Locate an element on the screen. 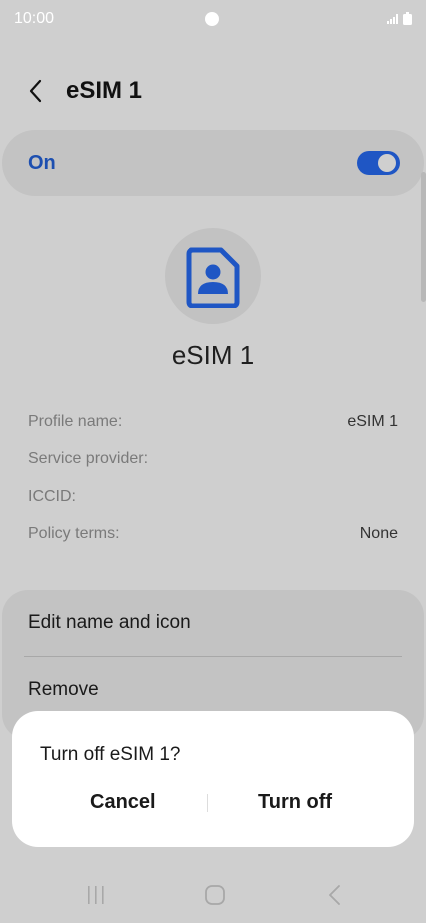 The image size is (426, 923). turn-off-button: Turn off is located at coordinates (295, 802).